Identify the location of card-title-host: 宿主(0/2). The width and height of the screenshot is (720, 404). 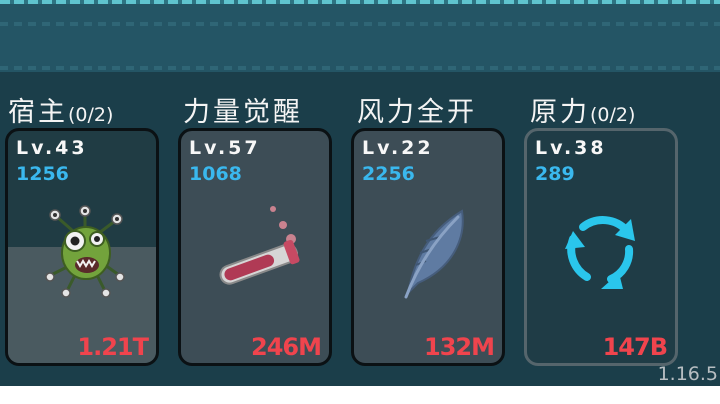
(61, 109).